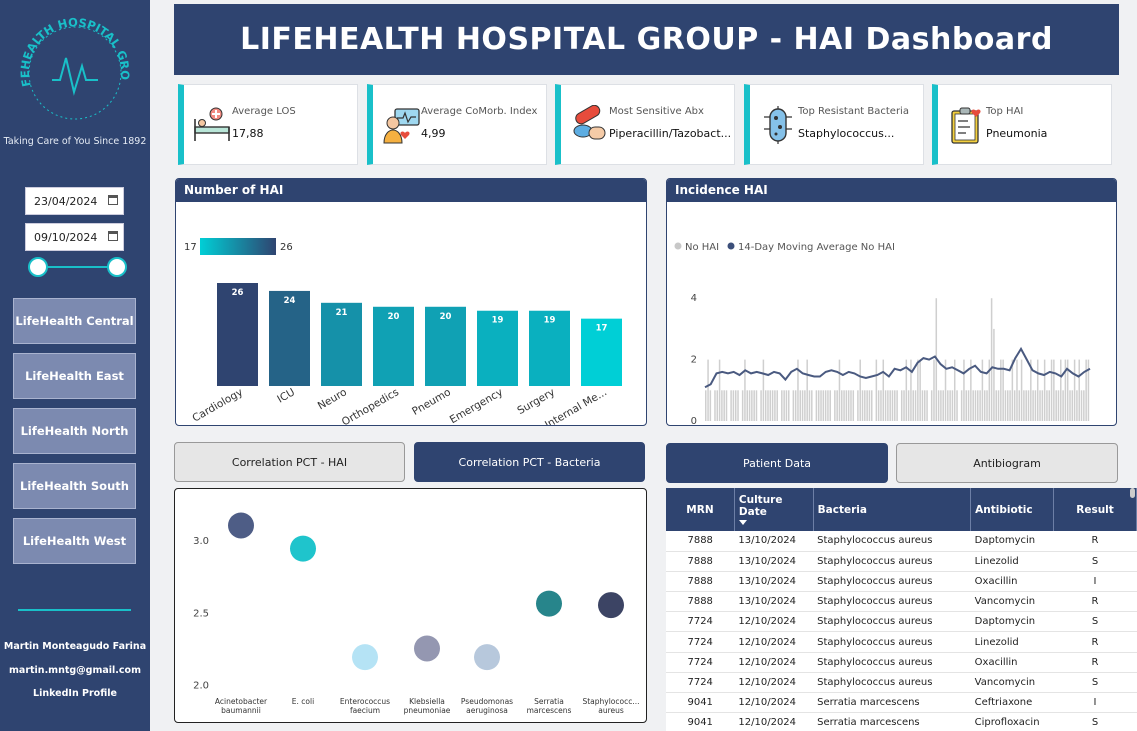  I want to click on category-label: Orthopedics, so click(370, 405).